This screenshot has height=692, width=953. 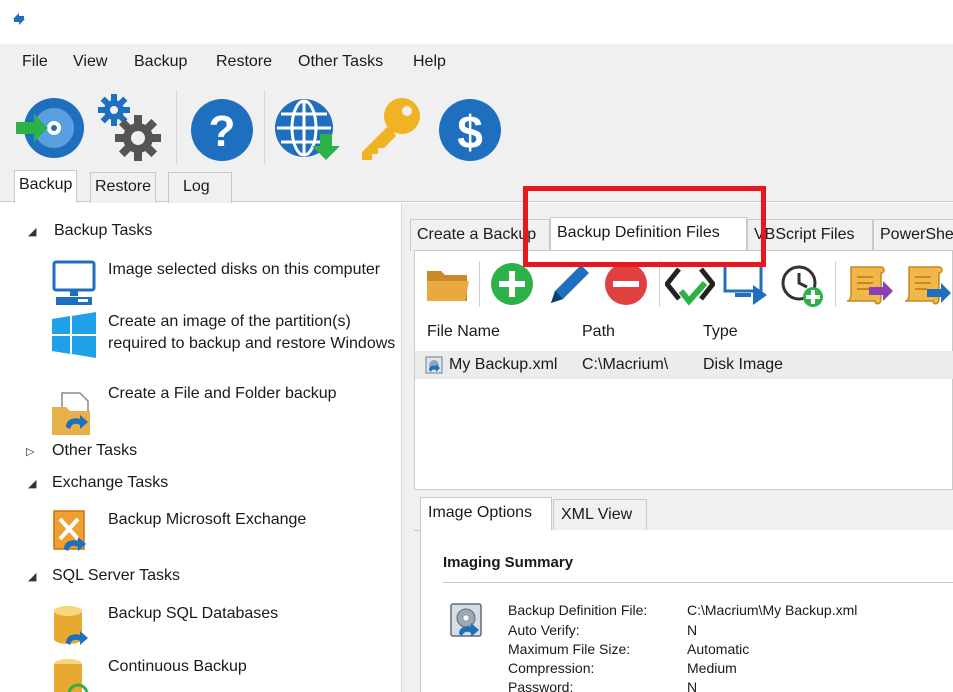 I want to click on group-label: Other Tasks, so click(x=95, y=450).